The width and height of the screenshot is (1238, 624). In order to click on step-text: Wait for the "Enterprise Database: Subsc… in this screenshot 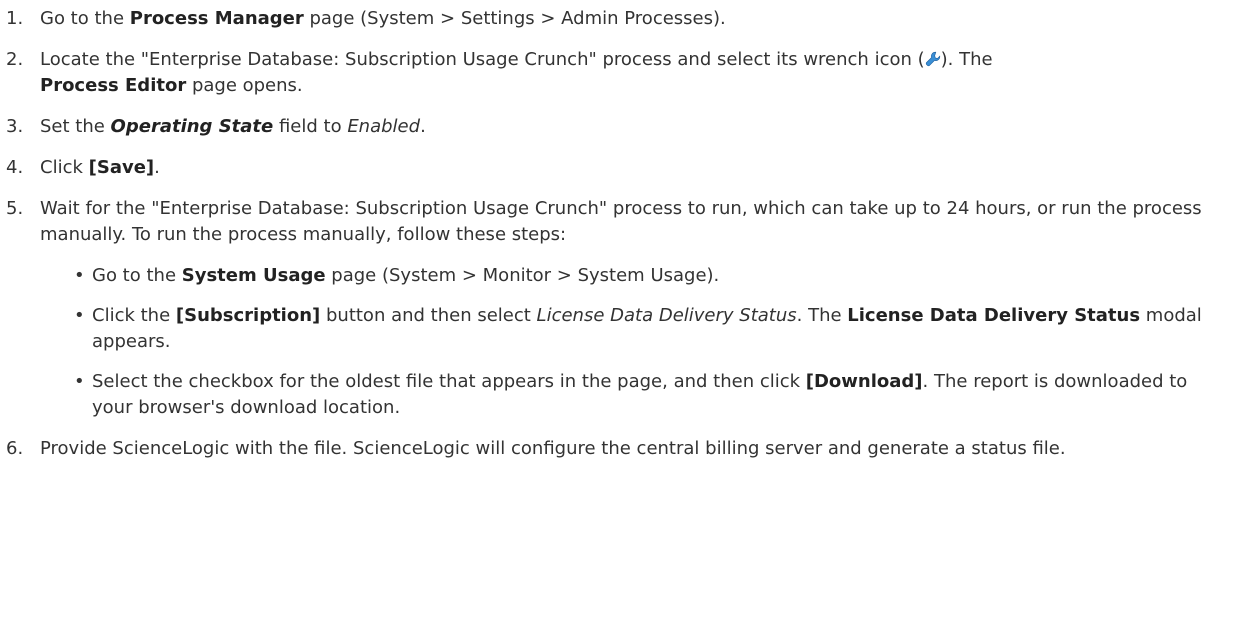, I will do `click(621, 221)`.